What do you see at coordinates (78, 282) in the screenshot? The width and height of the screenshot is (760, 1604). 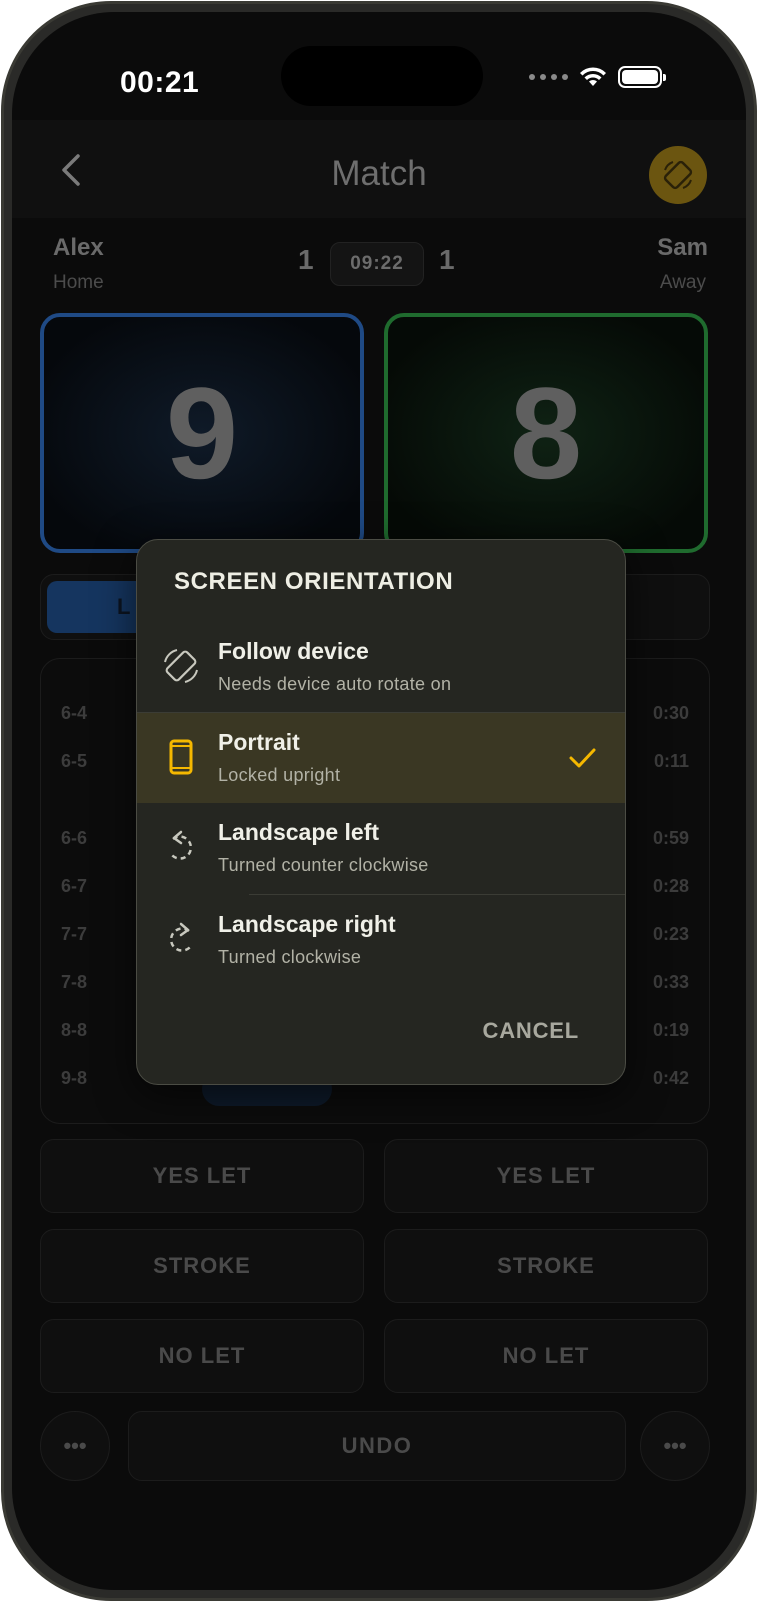 I see `home-player-role: Home` at bounding box center [78, 282].